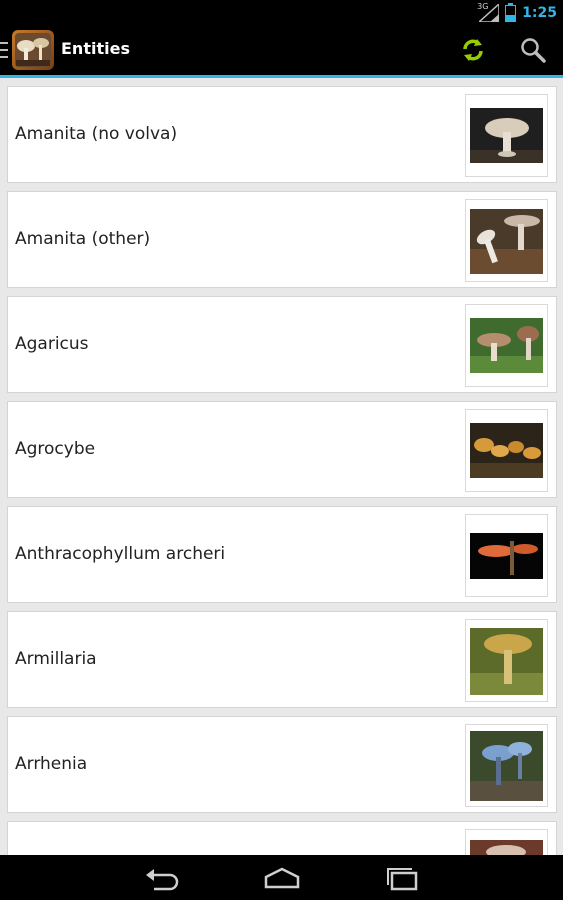 The image size is (563, 900). I want to click on list-item: Agrocybe, so click(282, 449).